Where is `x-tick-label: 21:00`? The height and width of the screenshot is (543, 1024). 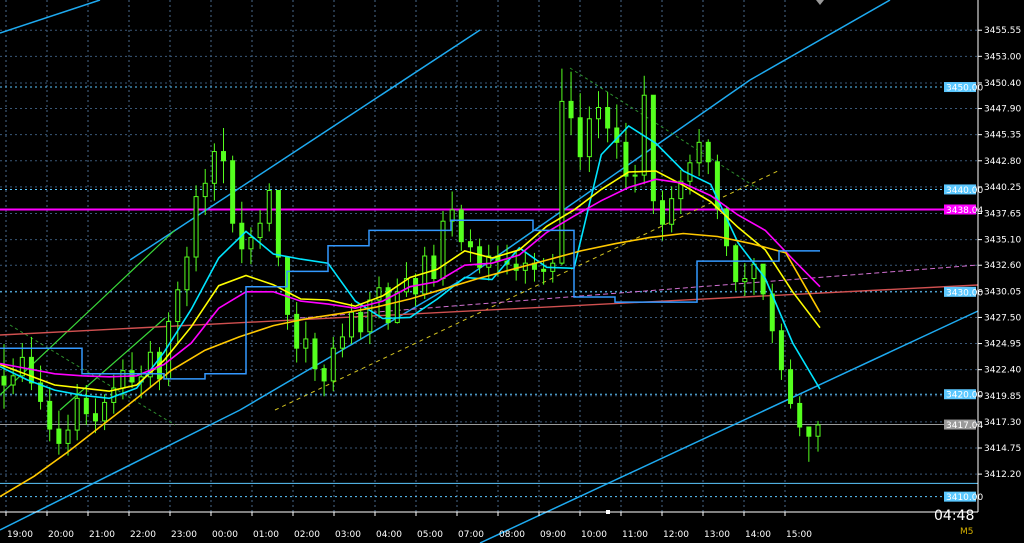
x-tick-label: 21:00 is located at coordinates (102, 535).